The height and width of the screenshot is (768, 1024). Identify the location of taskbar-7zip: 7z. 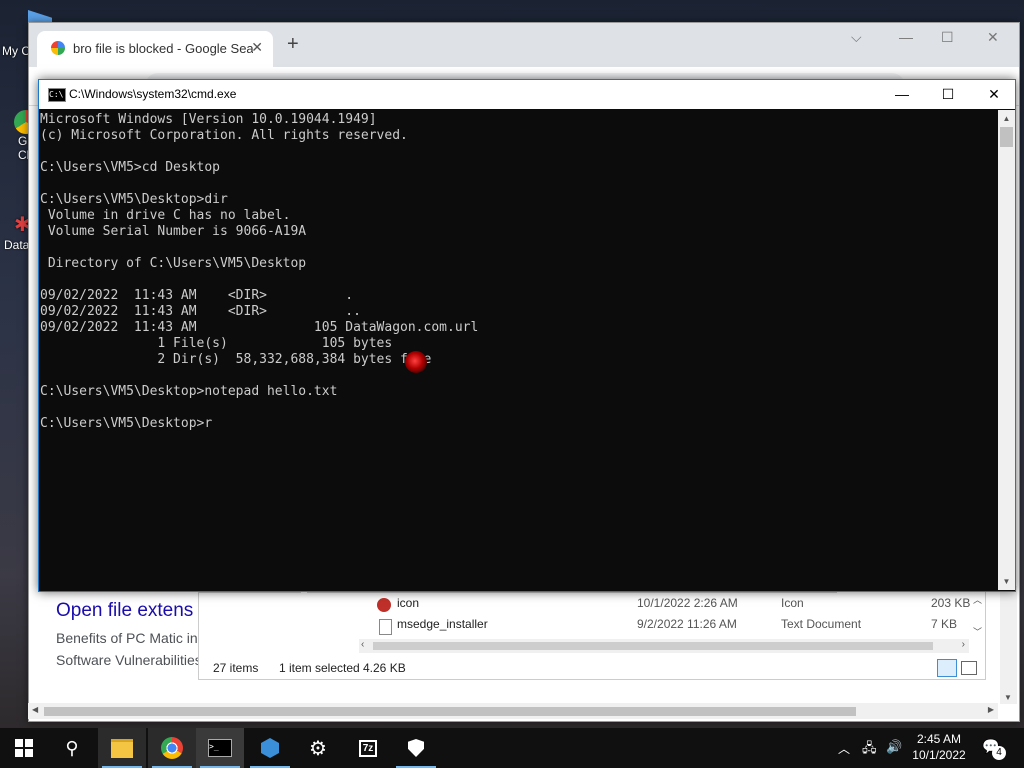
(368, 748).